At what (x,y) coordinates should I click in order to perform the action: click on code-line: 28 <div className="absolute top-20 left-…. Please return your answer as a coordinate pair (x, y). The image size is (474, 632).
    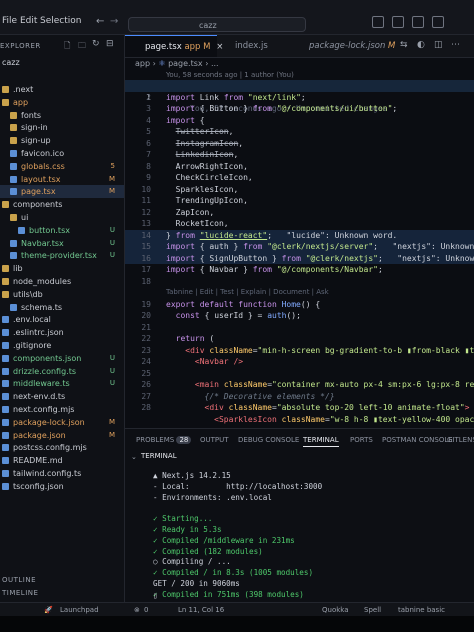
    Looking at the image, I should click on (305, 407).